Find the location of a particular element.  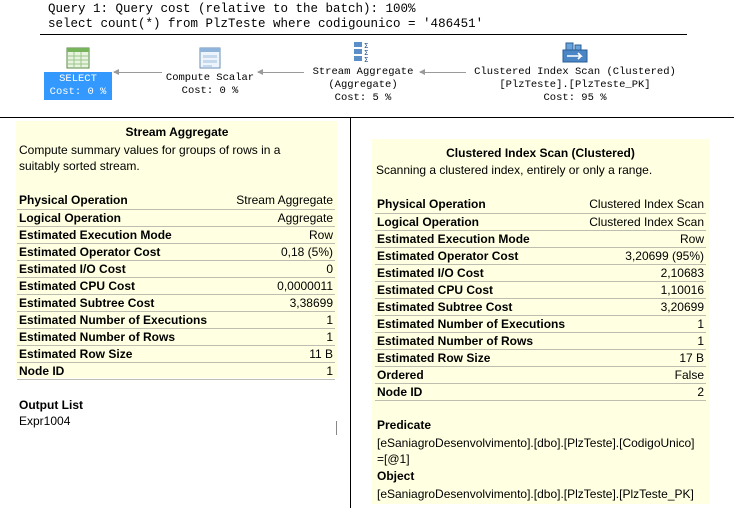

select-node-selected: SELECT Cost: 0 % is located at coordinates (78, 86).